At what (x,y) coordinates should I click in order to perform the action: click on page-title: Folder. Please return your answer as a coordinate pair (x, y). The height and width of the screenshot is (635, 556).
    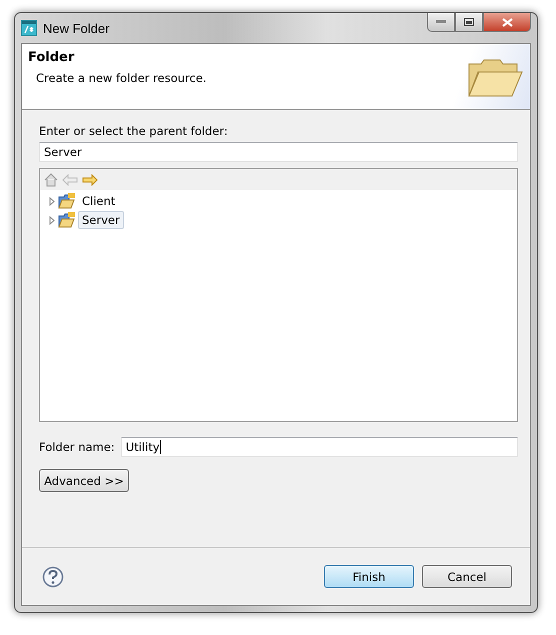
    Looking at the image, I should click on (52, 57).